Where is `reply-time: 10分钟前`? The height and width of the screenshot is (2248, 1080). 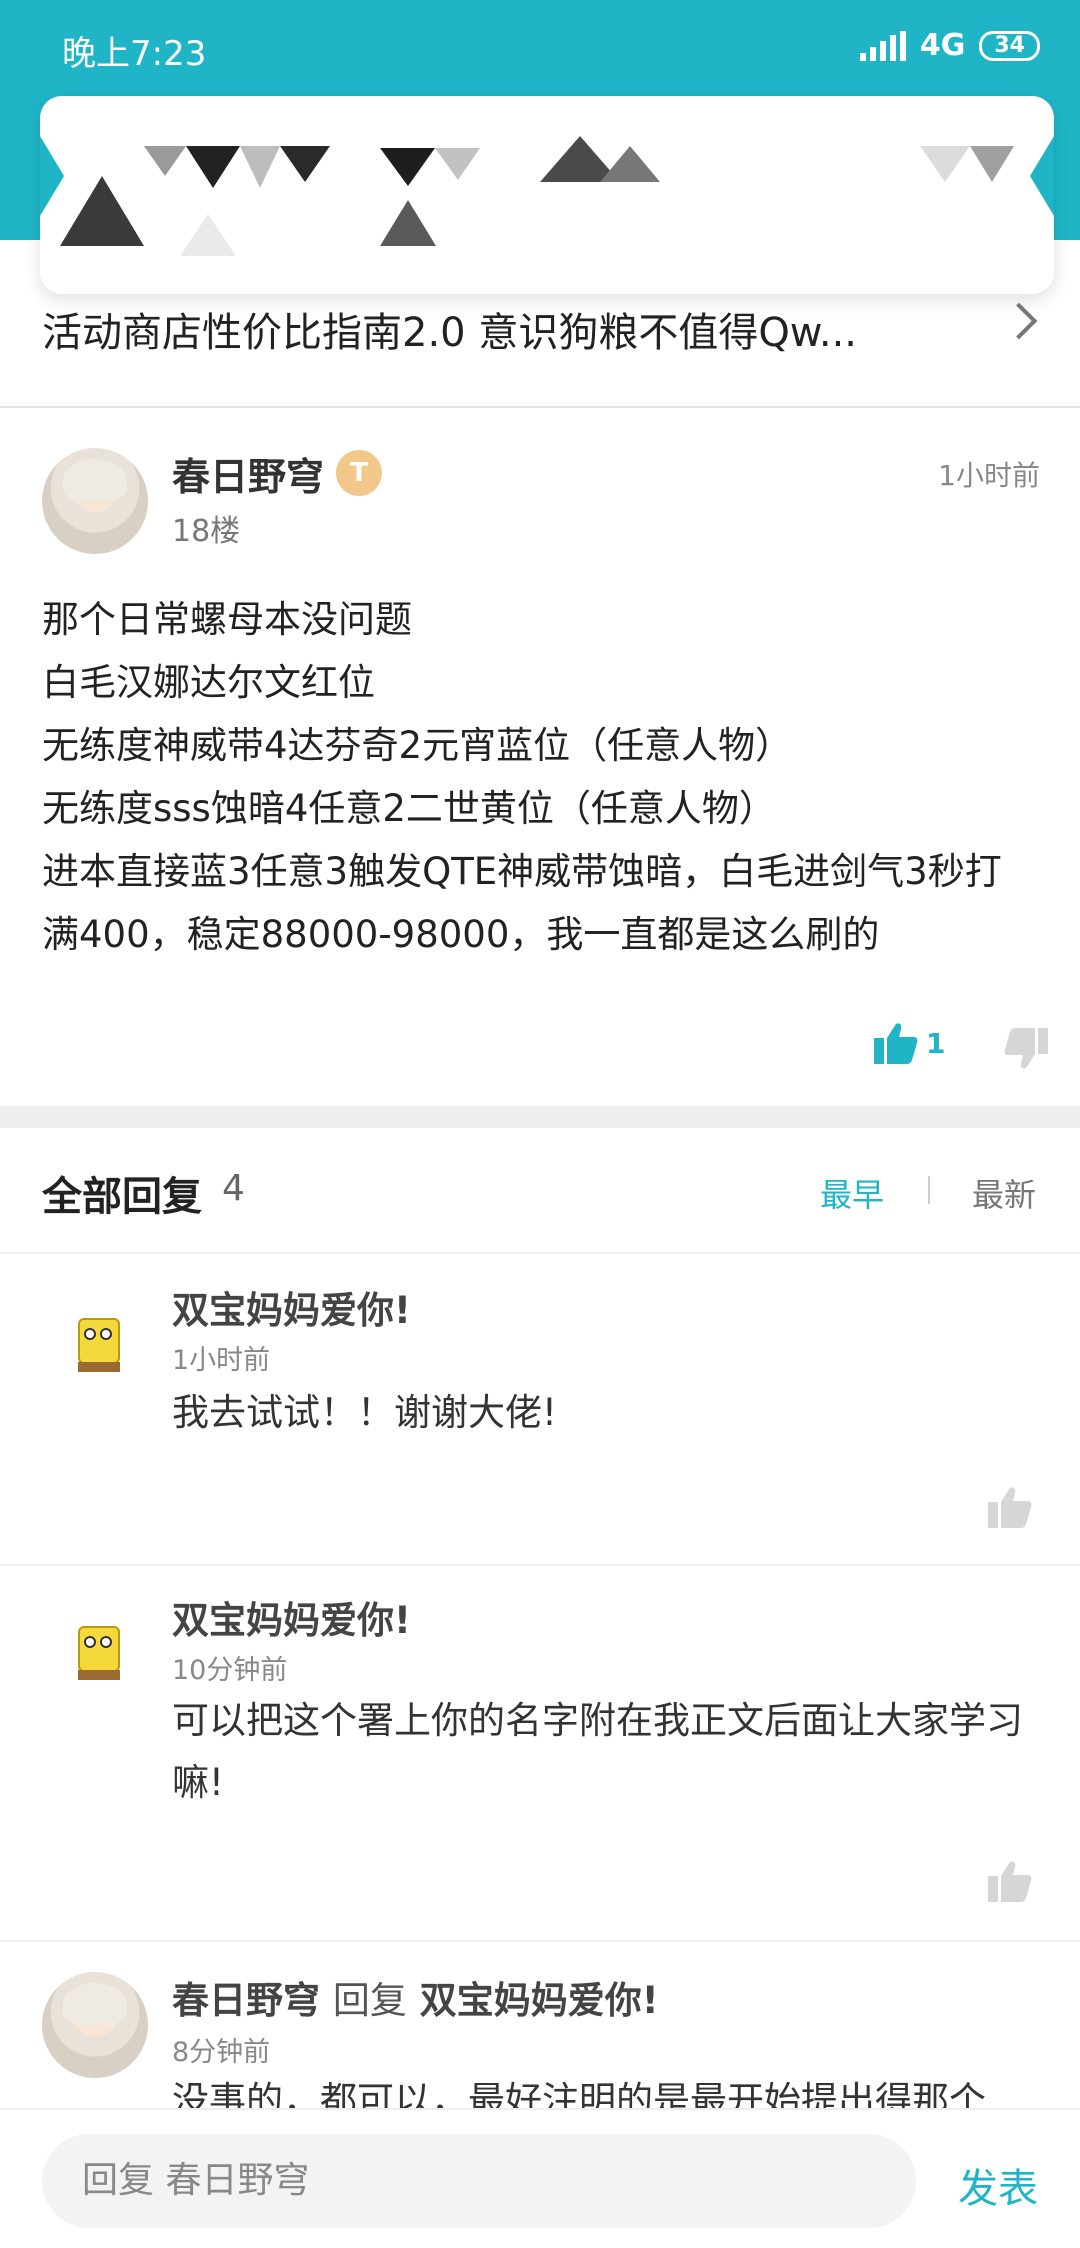
reply-time: 10分钟前 is located at coordinates (230, 1670).